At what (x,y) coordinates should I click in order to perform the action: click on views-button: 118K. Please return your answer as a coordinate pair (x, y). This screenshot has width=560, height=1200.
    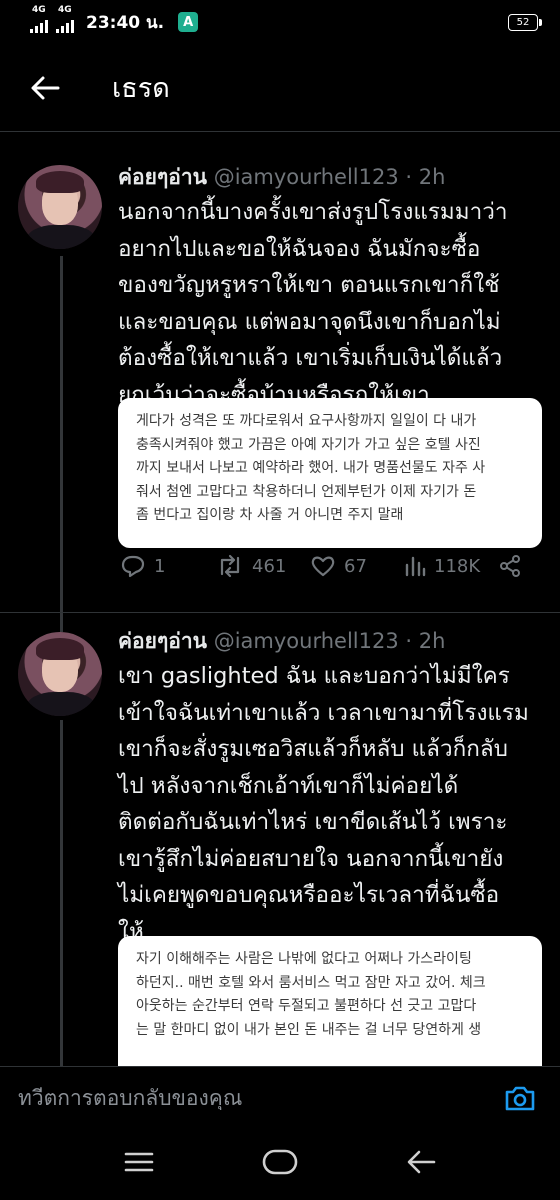
    Looking at the image, I should click on (442, 566).